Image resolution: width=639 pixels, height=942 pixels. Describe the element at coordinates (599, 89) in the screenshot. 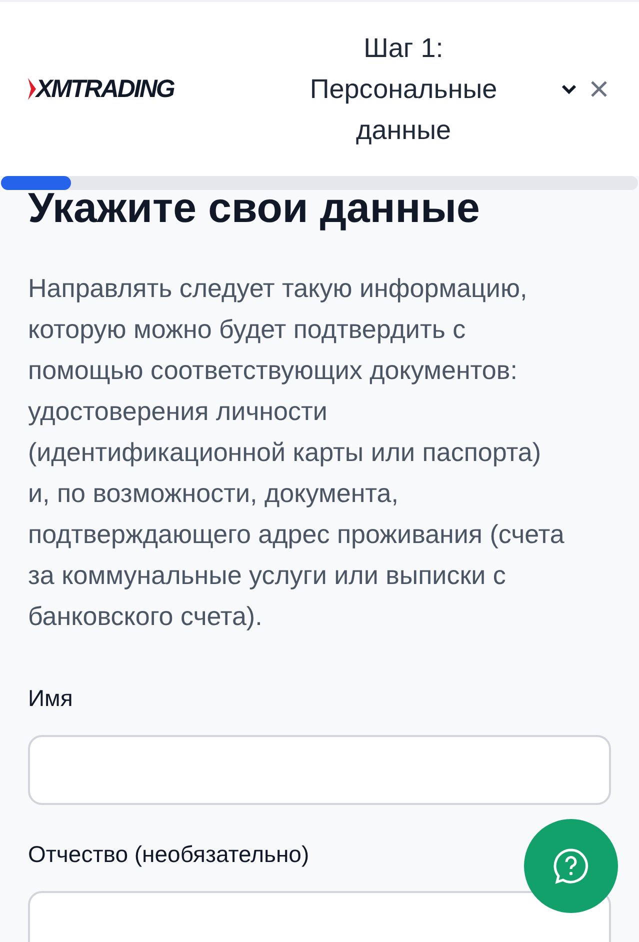

I see `close-icon` at that location.